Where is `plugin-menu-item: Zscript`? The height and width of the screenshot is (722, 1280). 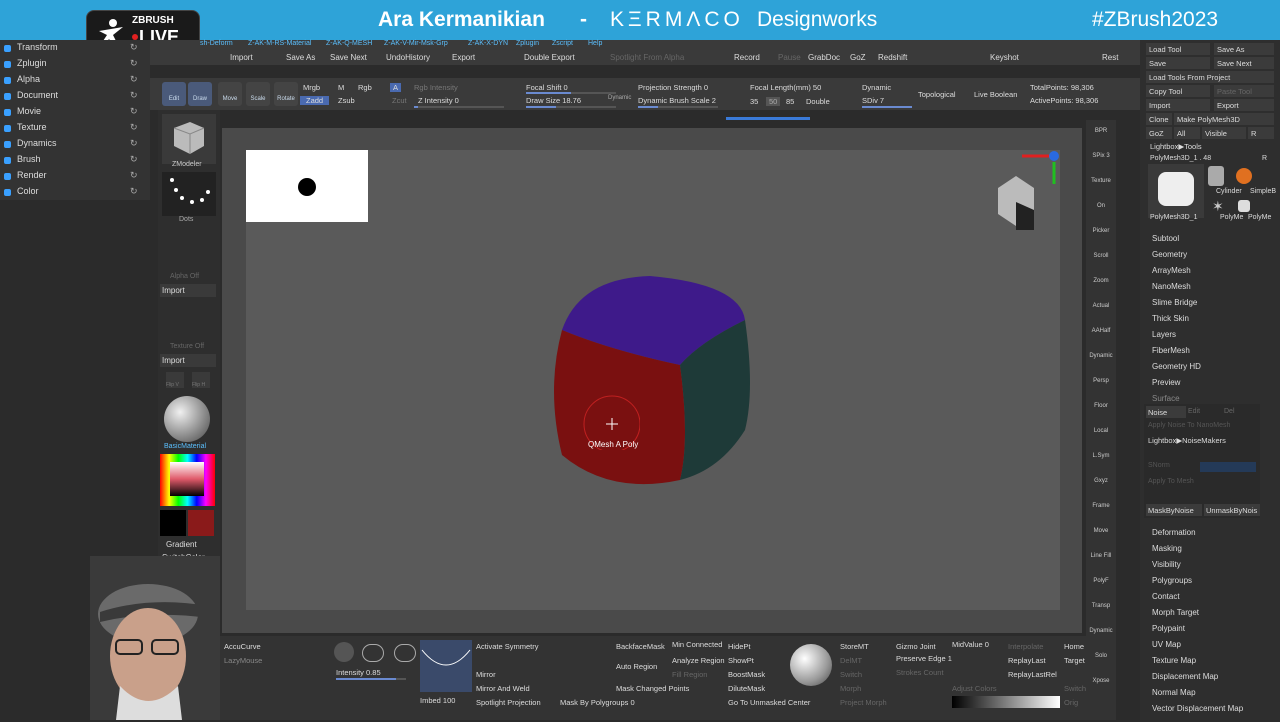
plugin-menu-item: Zscript is located at coordinates (562, 43).